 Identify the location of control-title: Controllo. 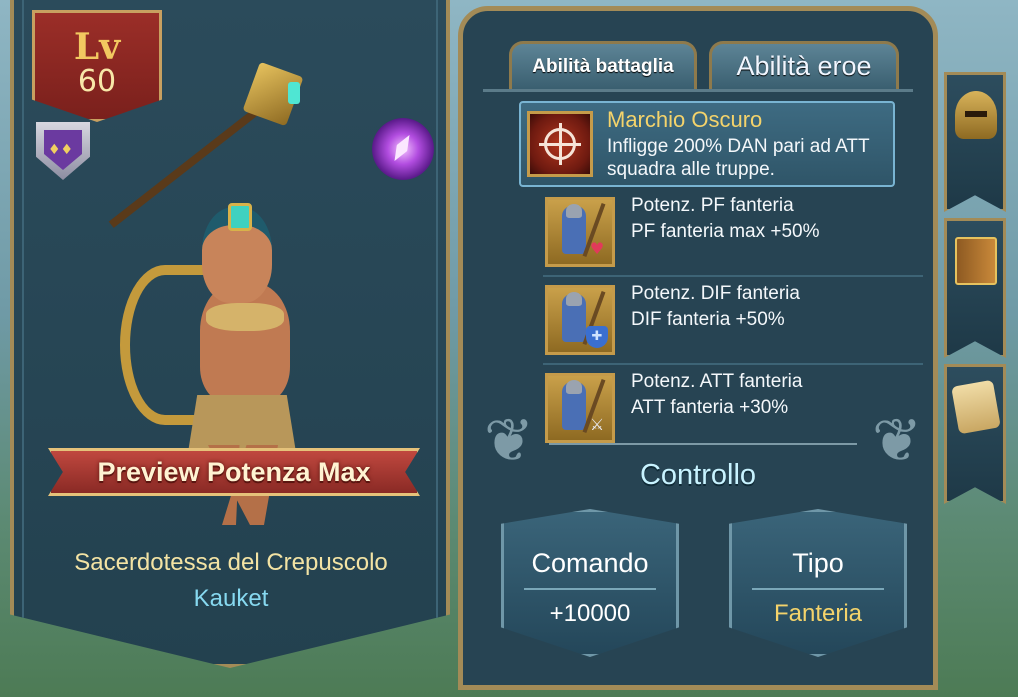
(698, 475).